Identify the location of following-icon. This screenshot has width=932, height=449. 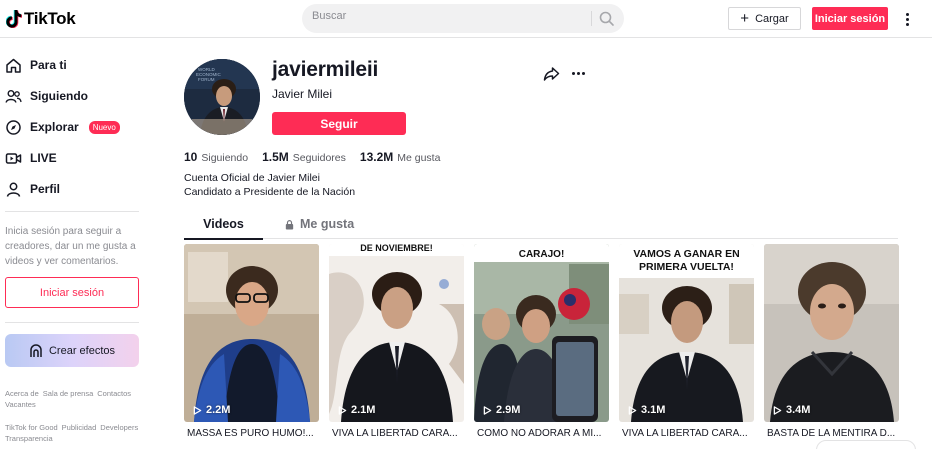
(13, 96).